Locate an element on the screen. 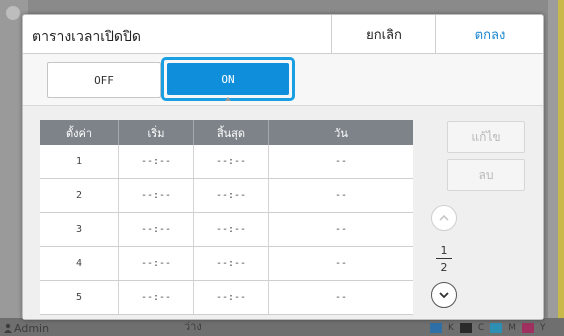  on-button: ON is located at coordinates (228, 79).